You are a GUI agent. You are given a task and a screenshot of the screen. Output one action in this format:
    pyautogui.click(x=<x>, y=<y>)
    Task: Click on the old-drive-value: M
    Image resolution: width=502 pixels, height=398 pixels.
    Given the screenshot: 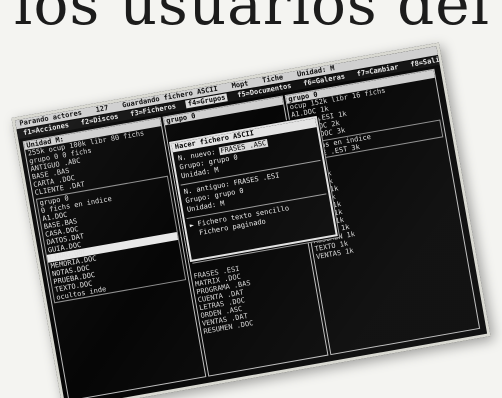 What is the action you would take?
    pyautogui.click(x=222, y=203)
    